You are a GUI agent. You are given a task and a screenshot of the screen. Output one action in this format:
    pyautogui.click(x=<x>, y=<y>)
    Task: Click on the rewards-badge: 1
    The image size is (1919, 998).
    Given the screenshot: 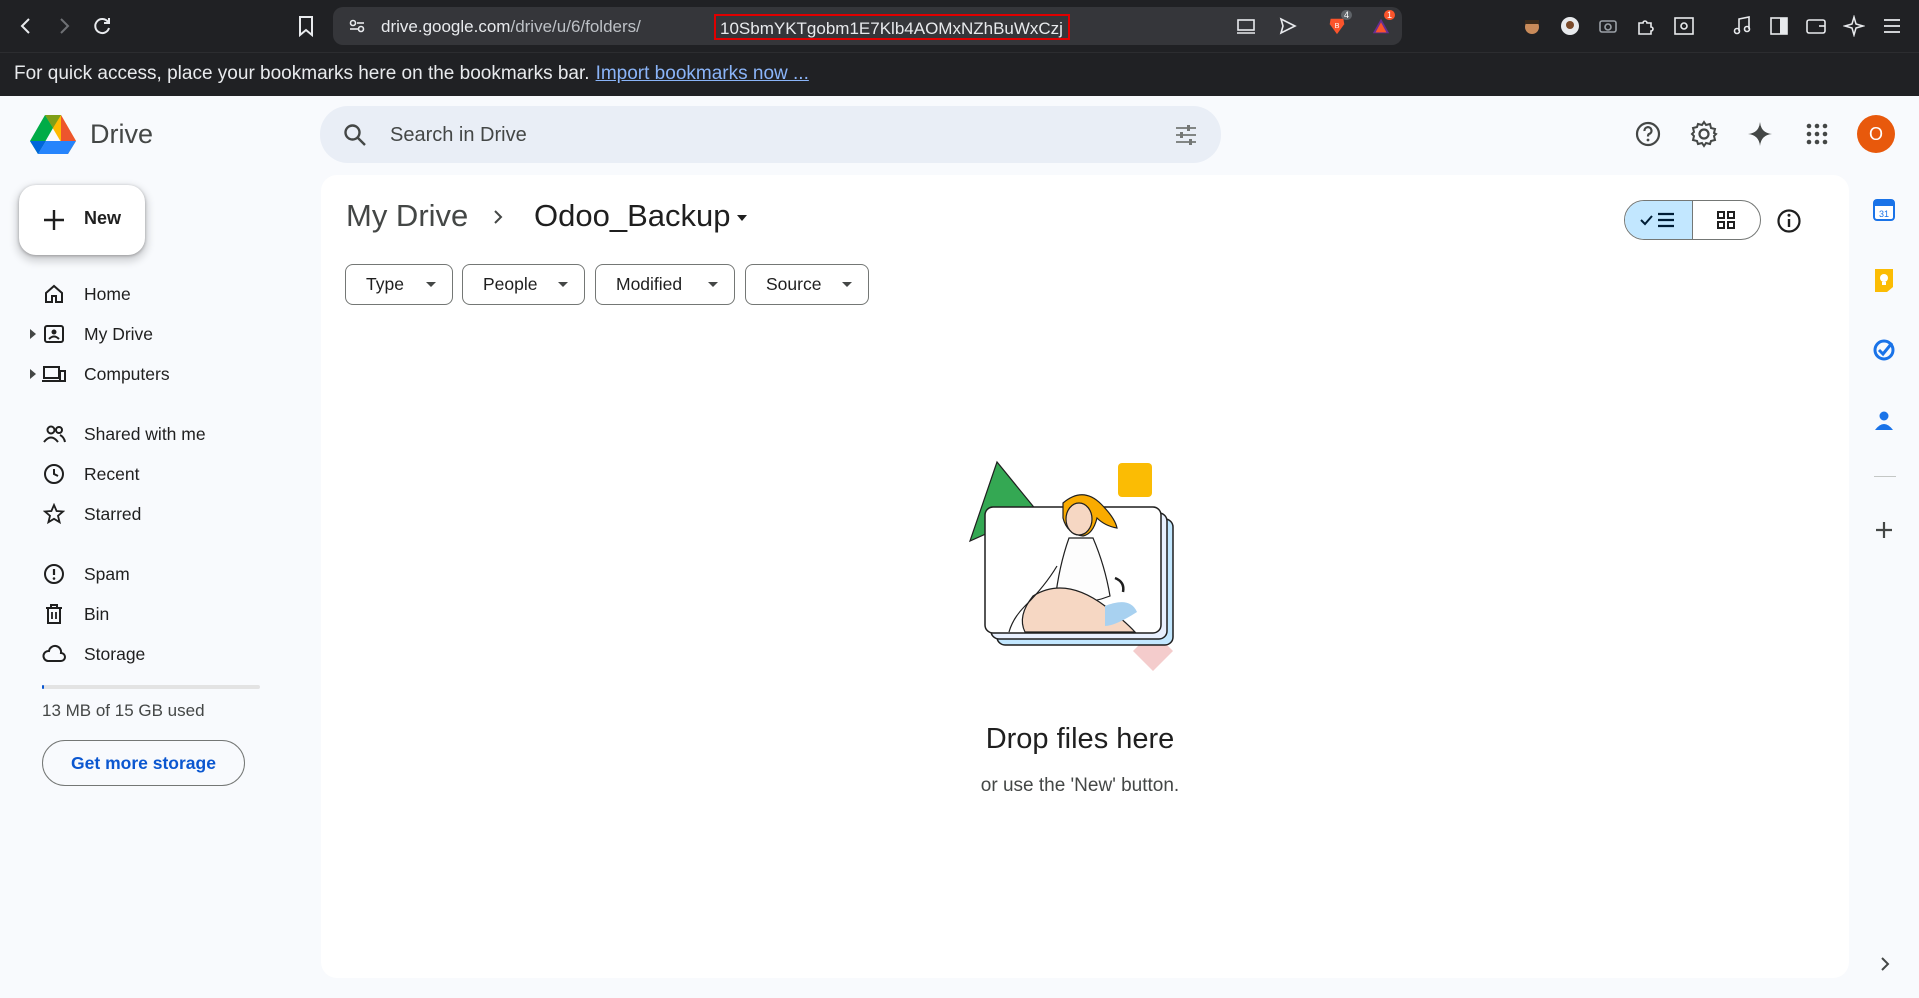 What is the action you would take?
    pyautogui.click(x=1390, y=15)
    